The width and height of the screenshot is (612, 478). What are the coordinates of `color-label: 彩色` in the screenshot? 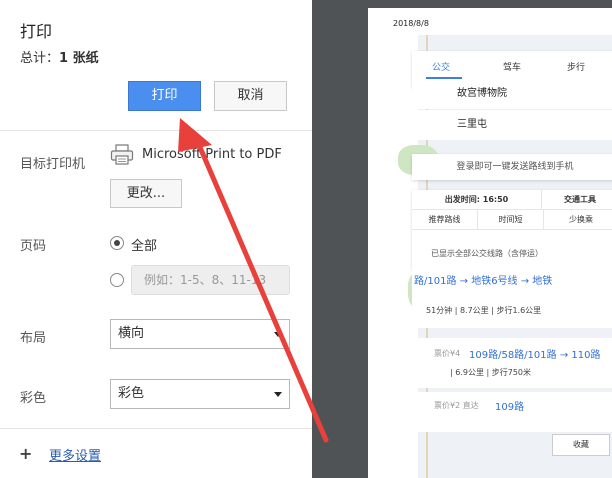 It's located at (33, 398).